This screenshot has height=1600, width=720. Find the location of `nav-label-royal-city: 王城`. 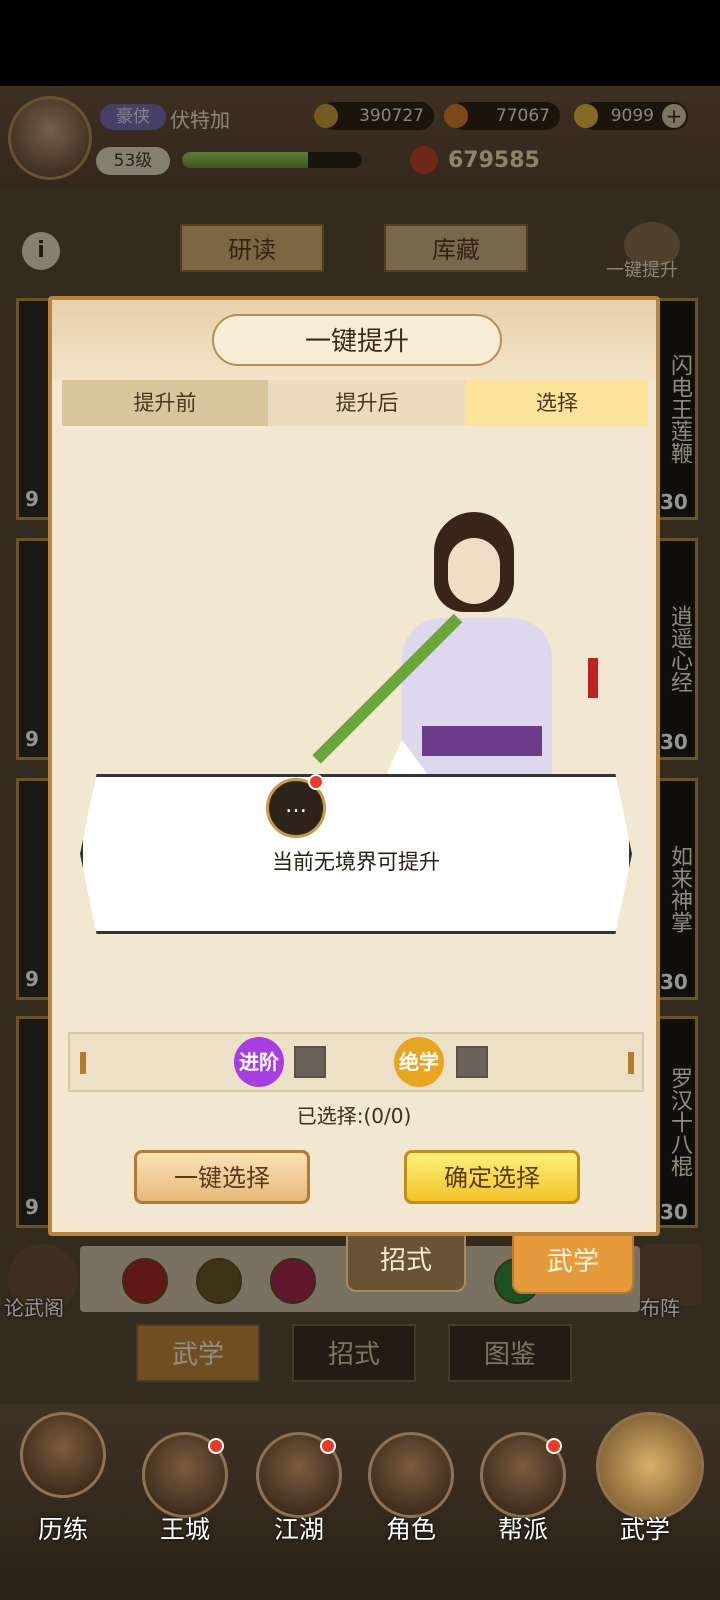

nav-label-royal-city: 王城 is located at coordinates (185, 1528).